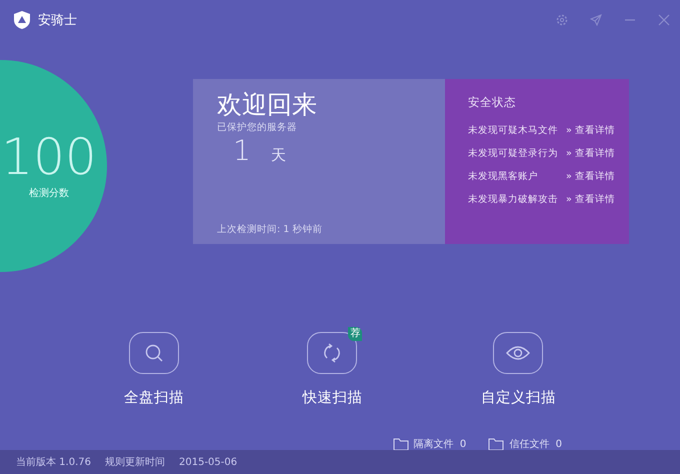 The width and height of the screenshot is (680, 474). I want to click on status-text: 未发现可疑登录行为, so click(513, 154).